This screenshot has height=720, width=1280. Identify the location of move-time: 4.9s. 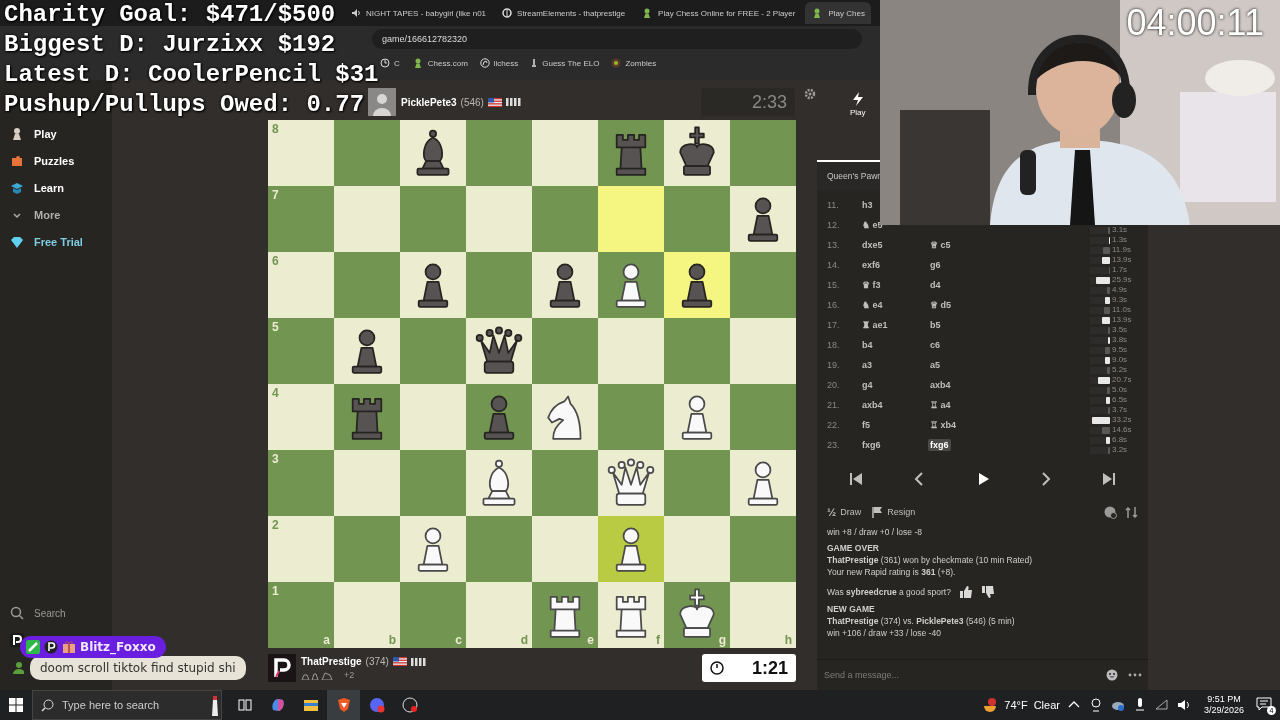
(1120, 290).